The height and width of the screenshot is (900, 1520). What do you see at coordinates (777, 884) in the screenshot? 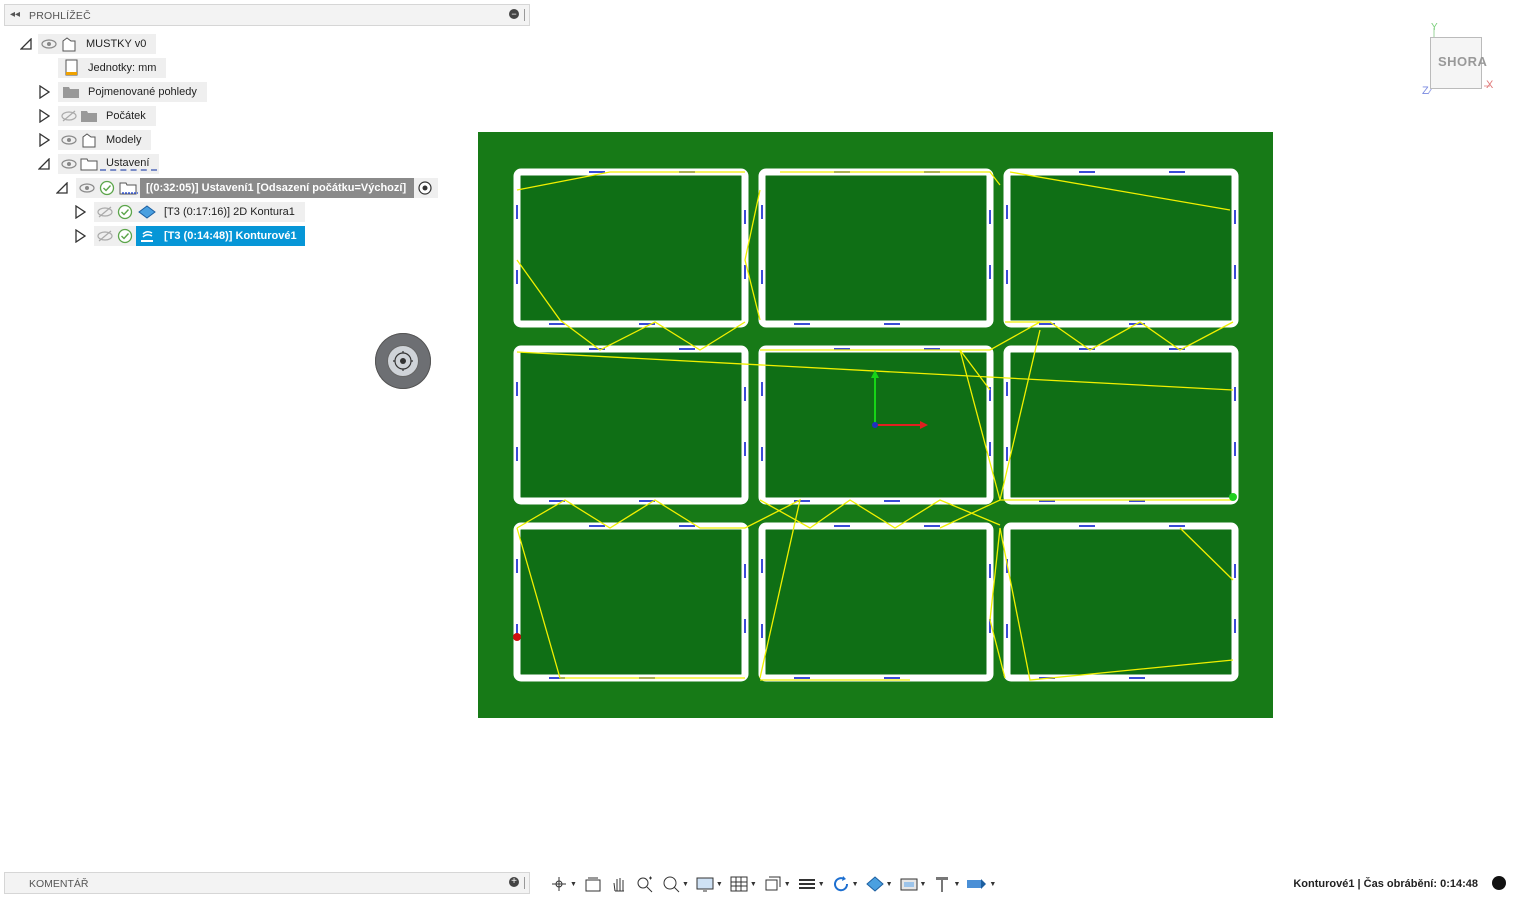
I see `view-icon: ▼` at bounding box center [777, 884].